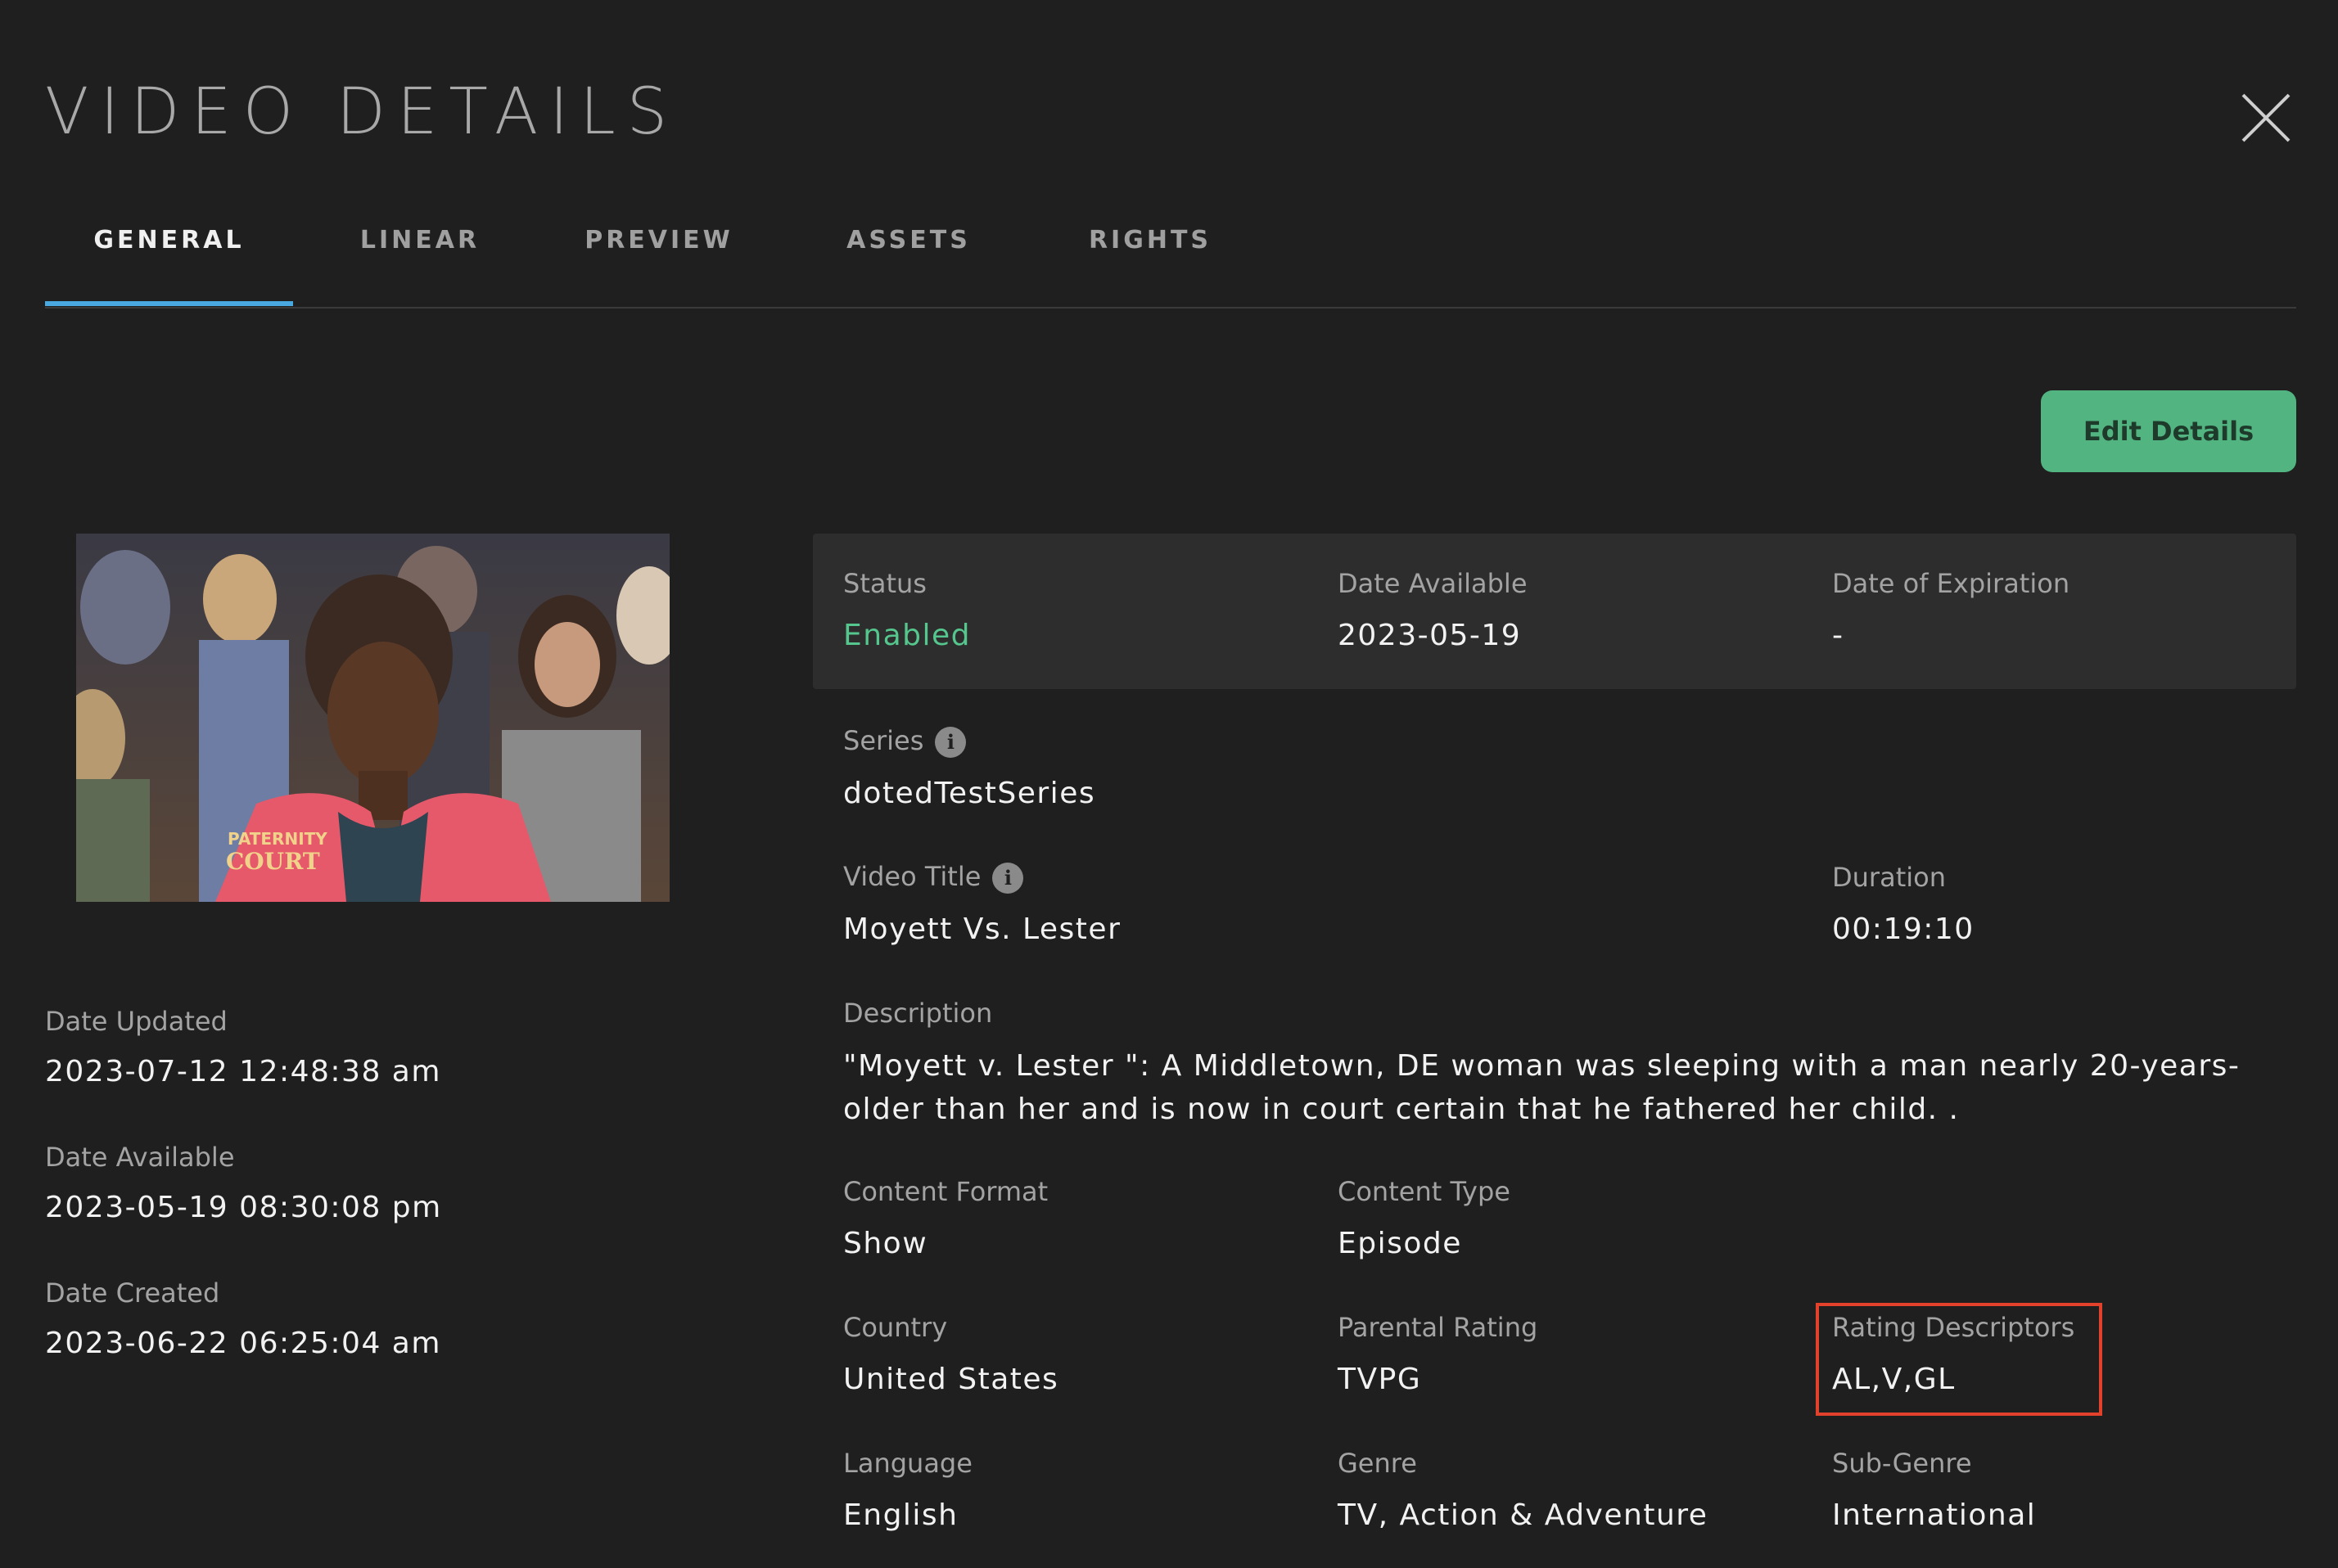  I want to click on date-created-label: Date Created, so click(132, 1293).